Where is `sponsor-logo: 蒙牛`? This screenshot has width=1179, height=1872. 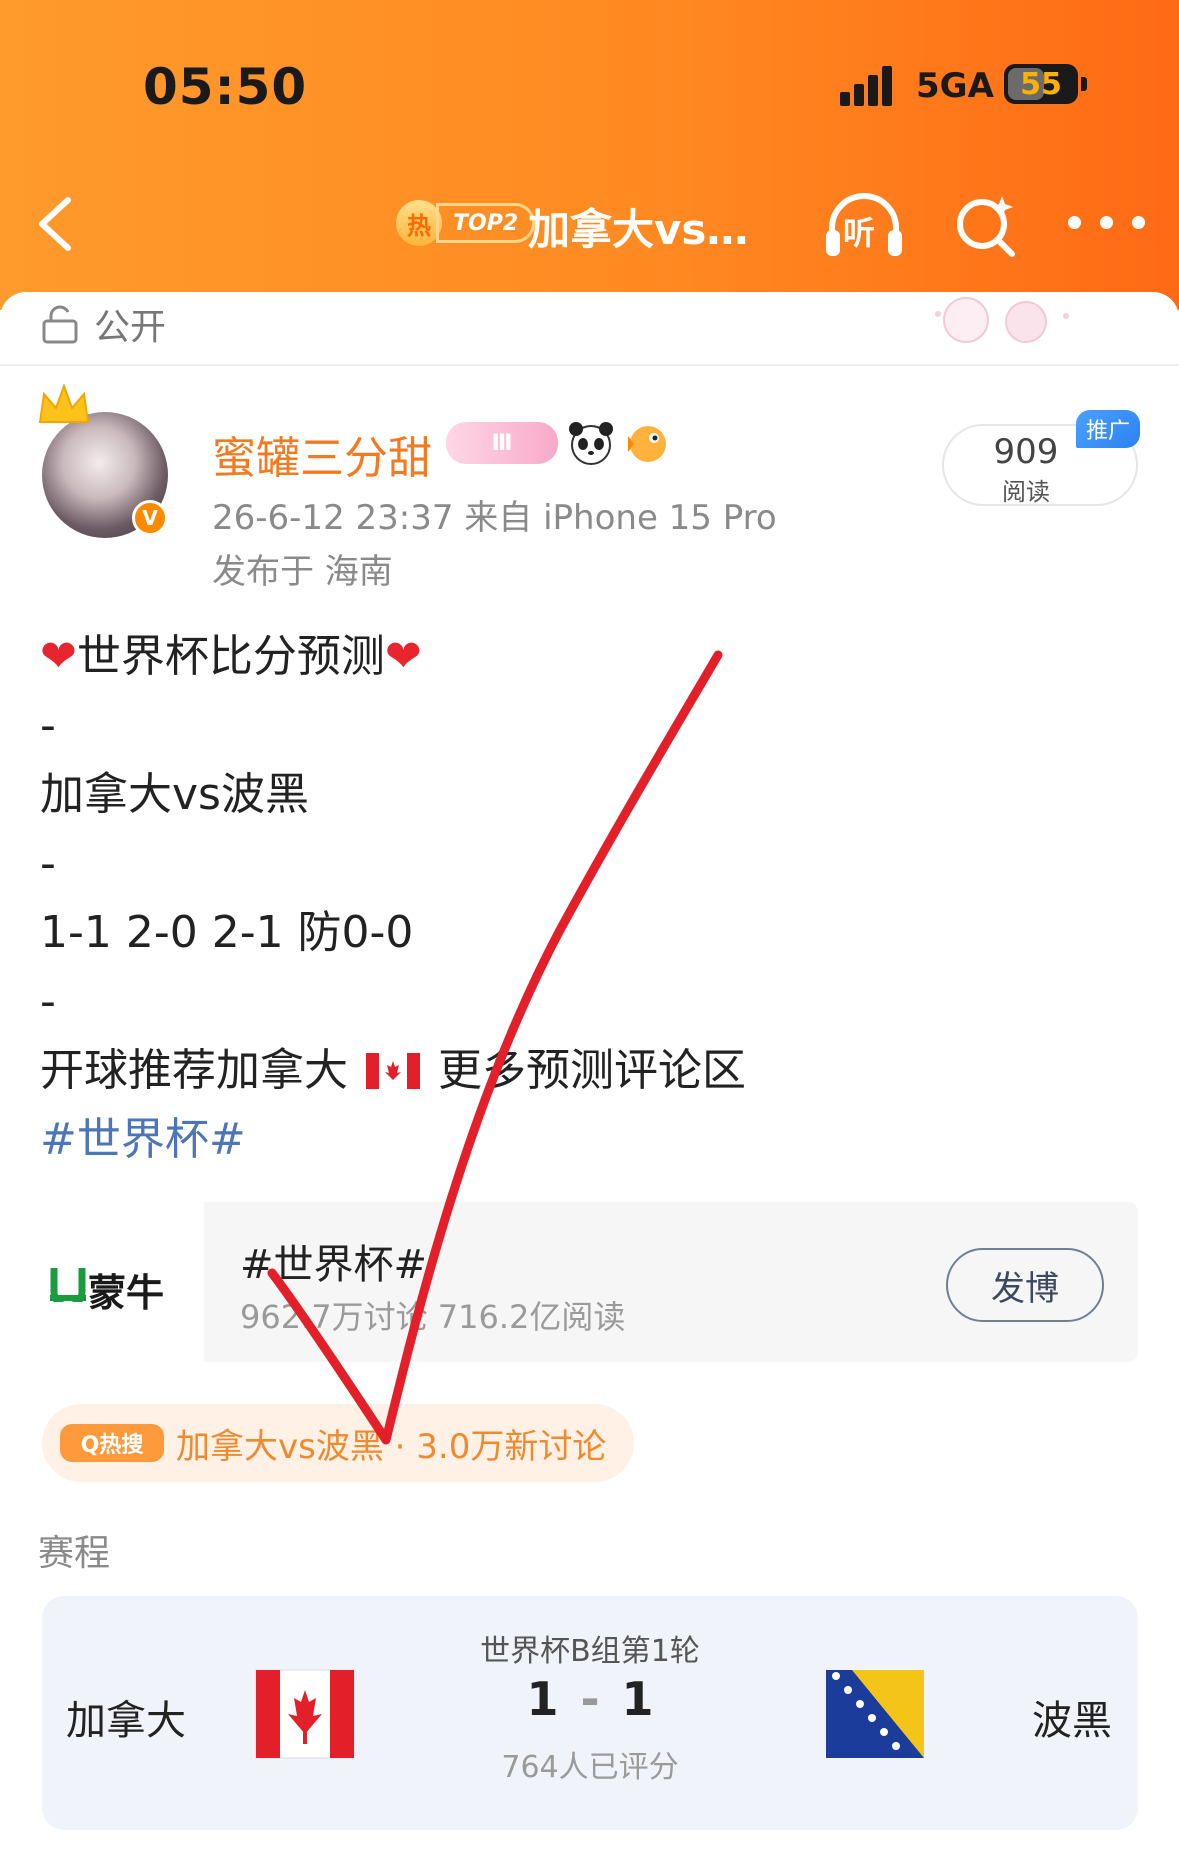
sponsor-logo: 蒙牛 is located at coordinates (123, 1282).